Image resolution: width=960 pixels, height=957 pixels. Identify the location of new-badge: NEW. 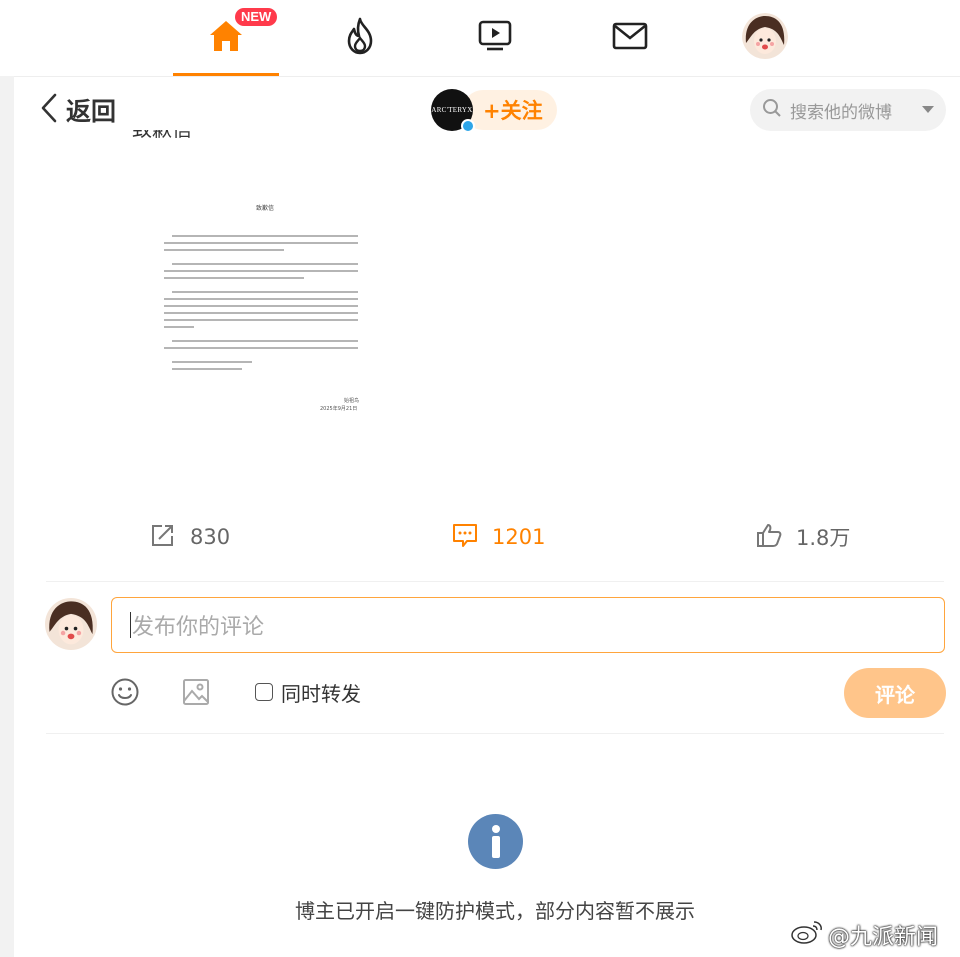
(256, 17).